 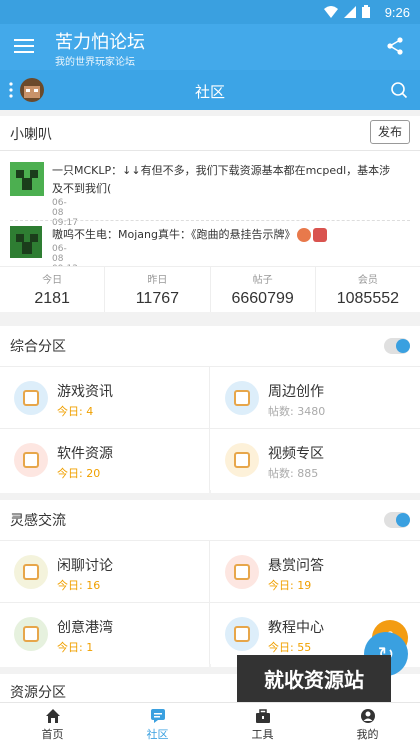 I want to click on message-text: 嗷呜不生电：Mojang真牛：《跑曲的悬挂告示牌》, so click(x=222, y=235).